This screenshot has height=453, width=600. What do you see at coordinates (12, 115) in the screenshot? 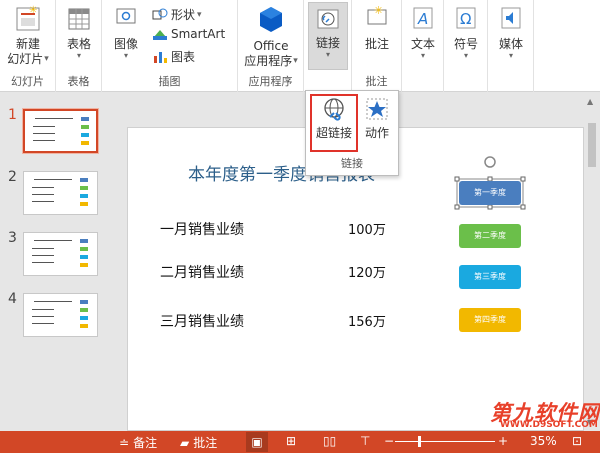
I see `slide-number-1: 1` at bounding box center [12, 115].